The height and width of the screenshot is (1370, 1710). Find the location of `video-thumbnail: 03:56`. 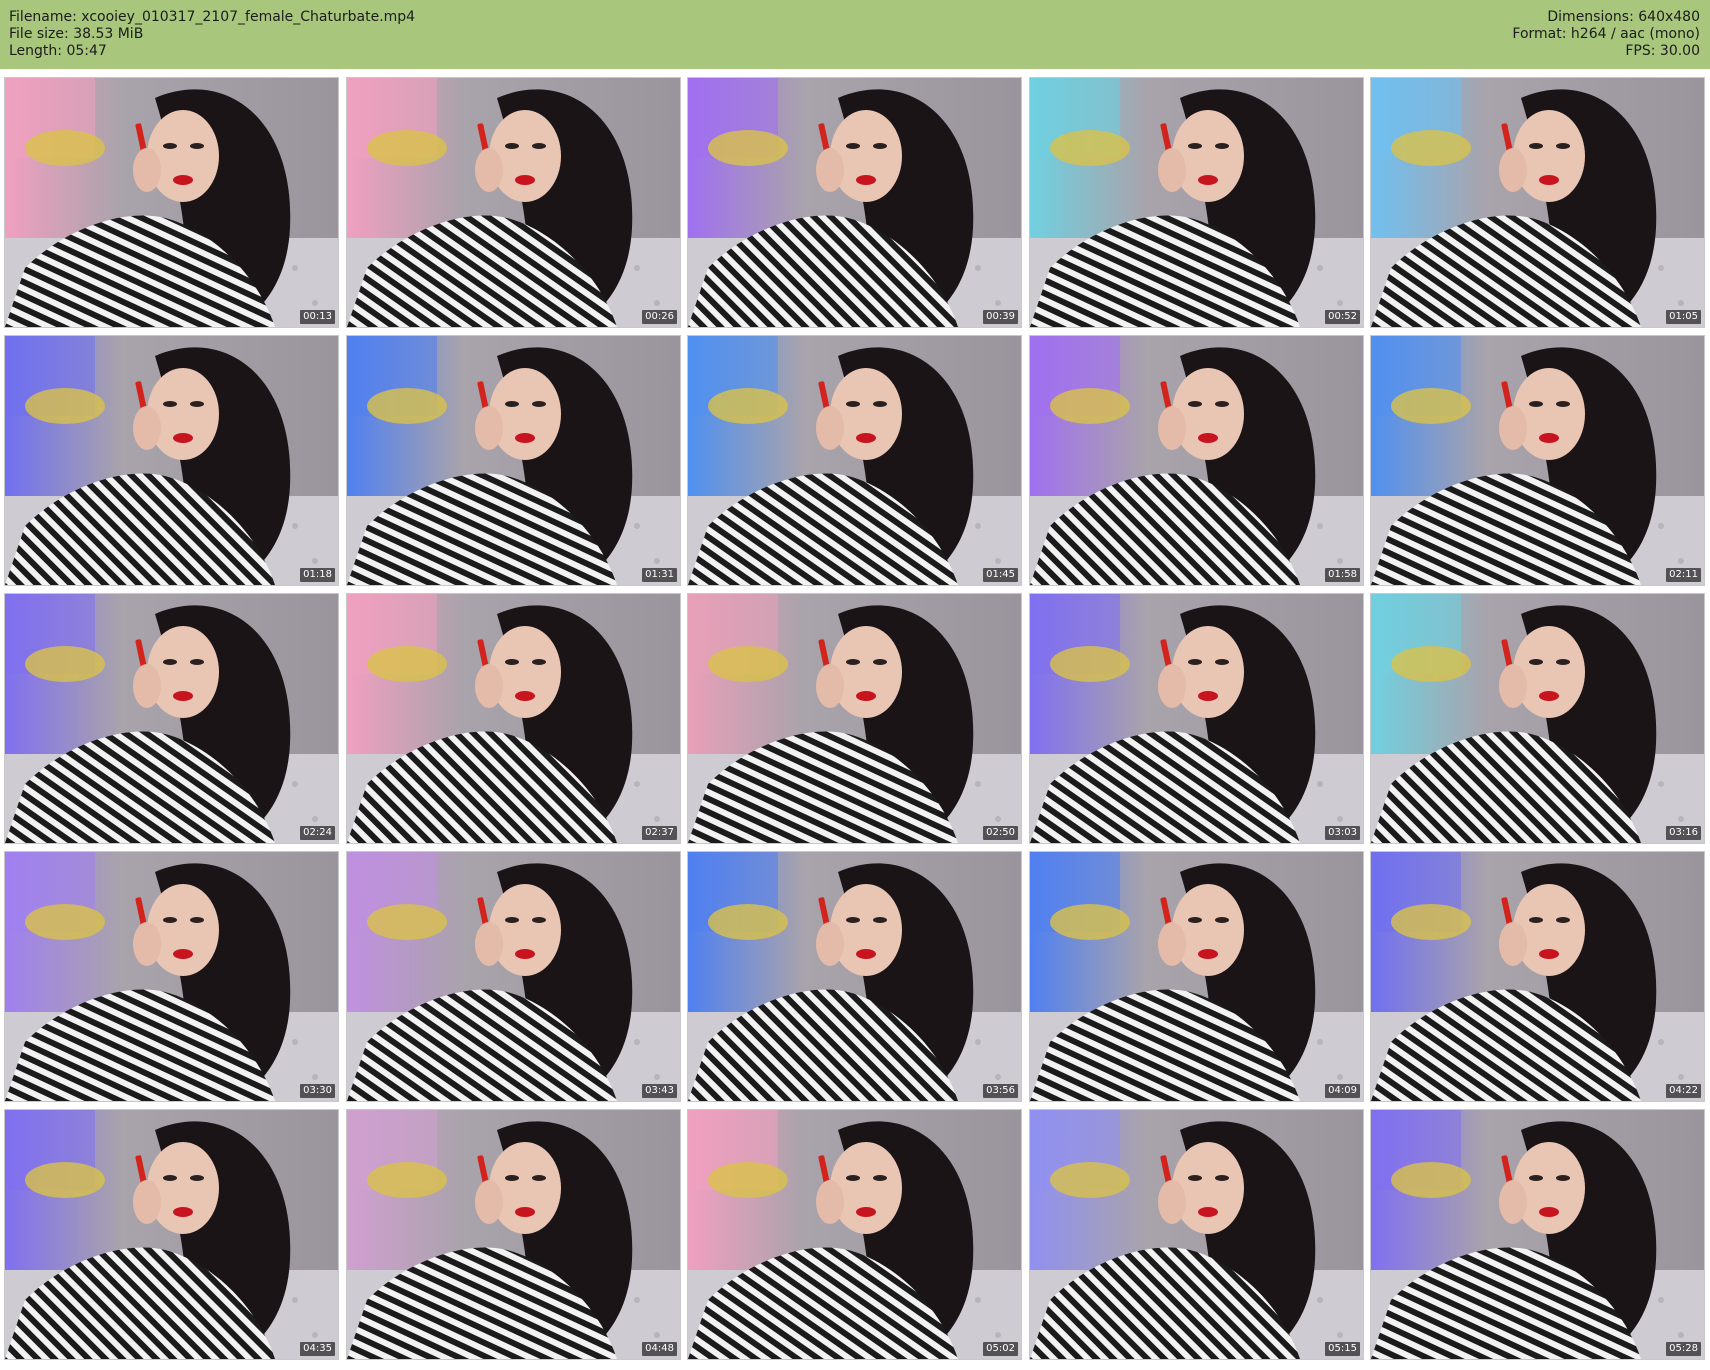

video-thumbnail: 03:56 is located at coordinates (854, 976).